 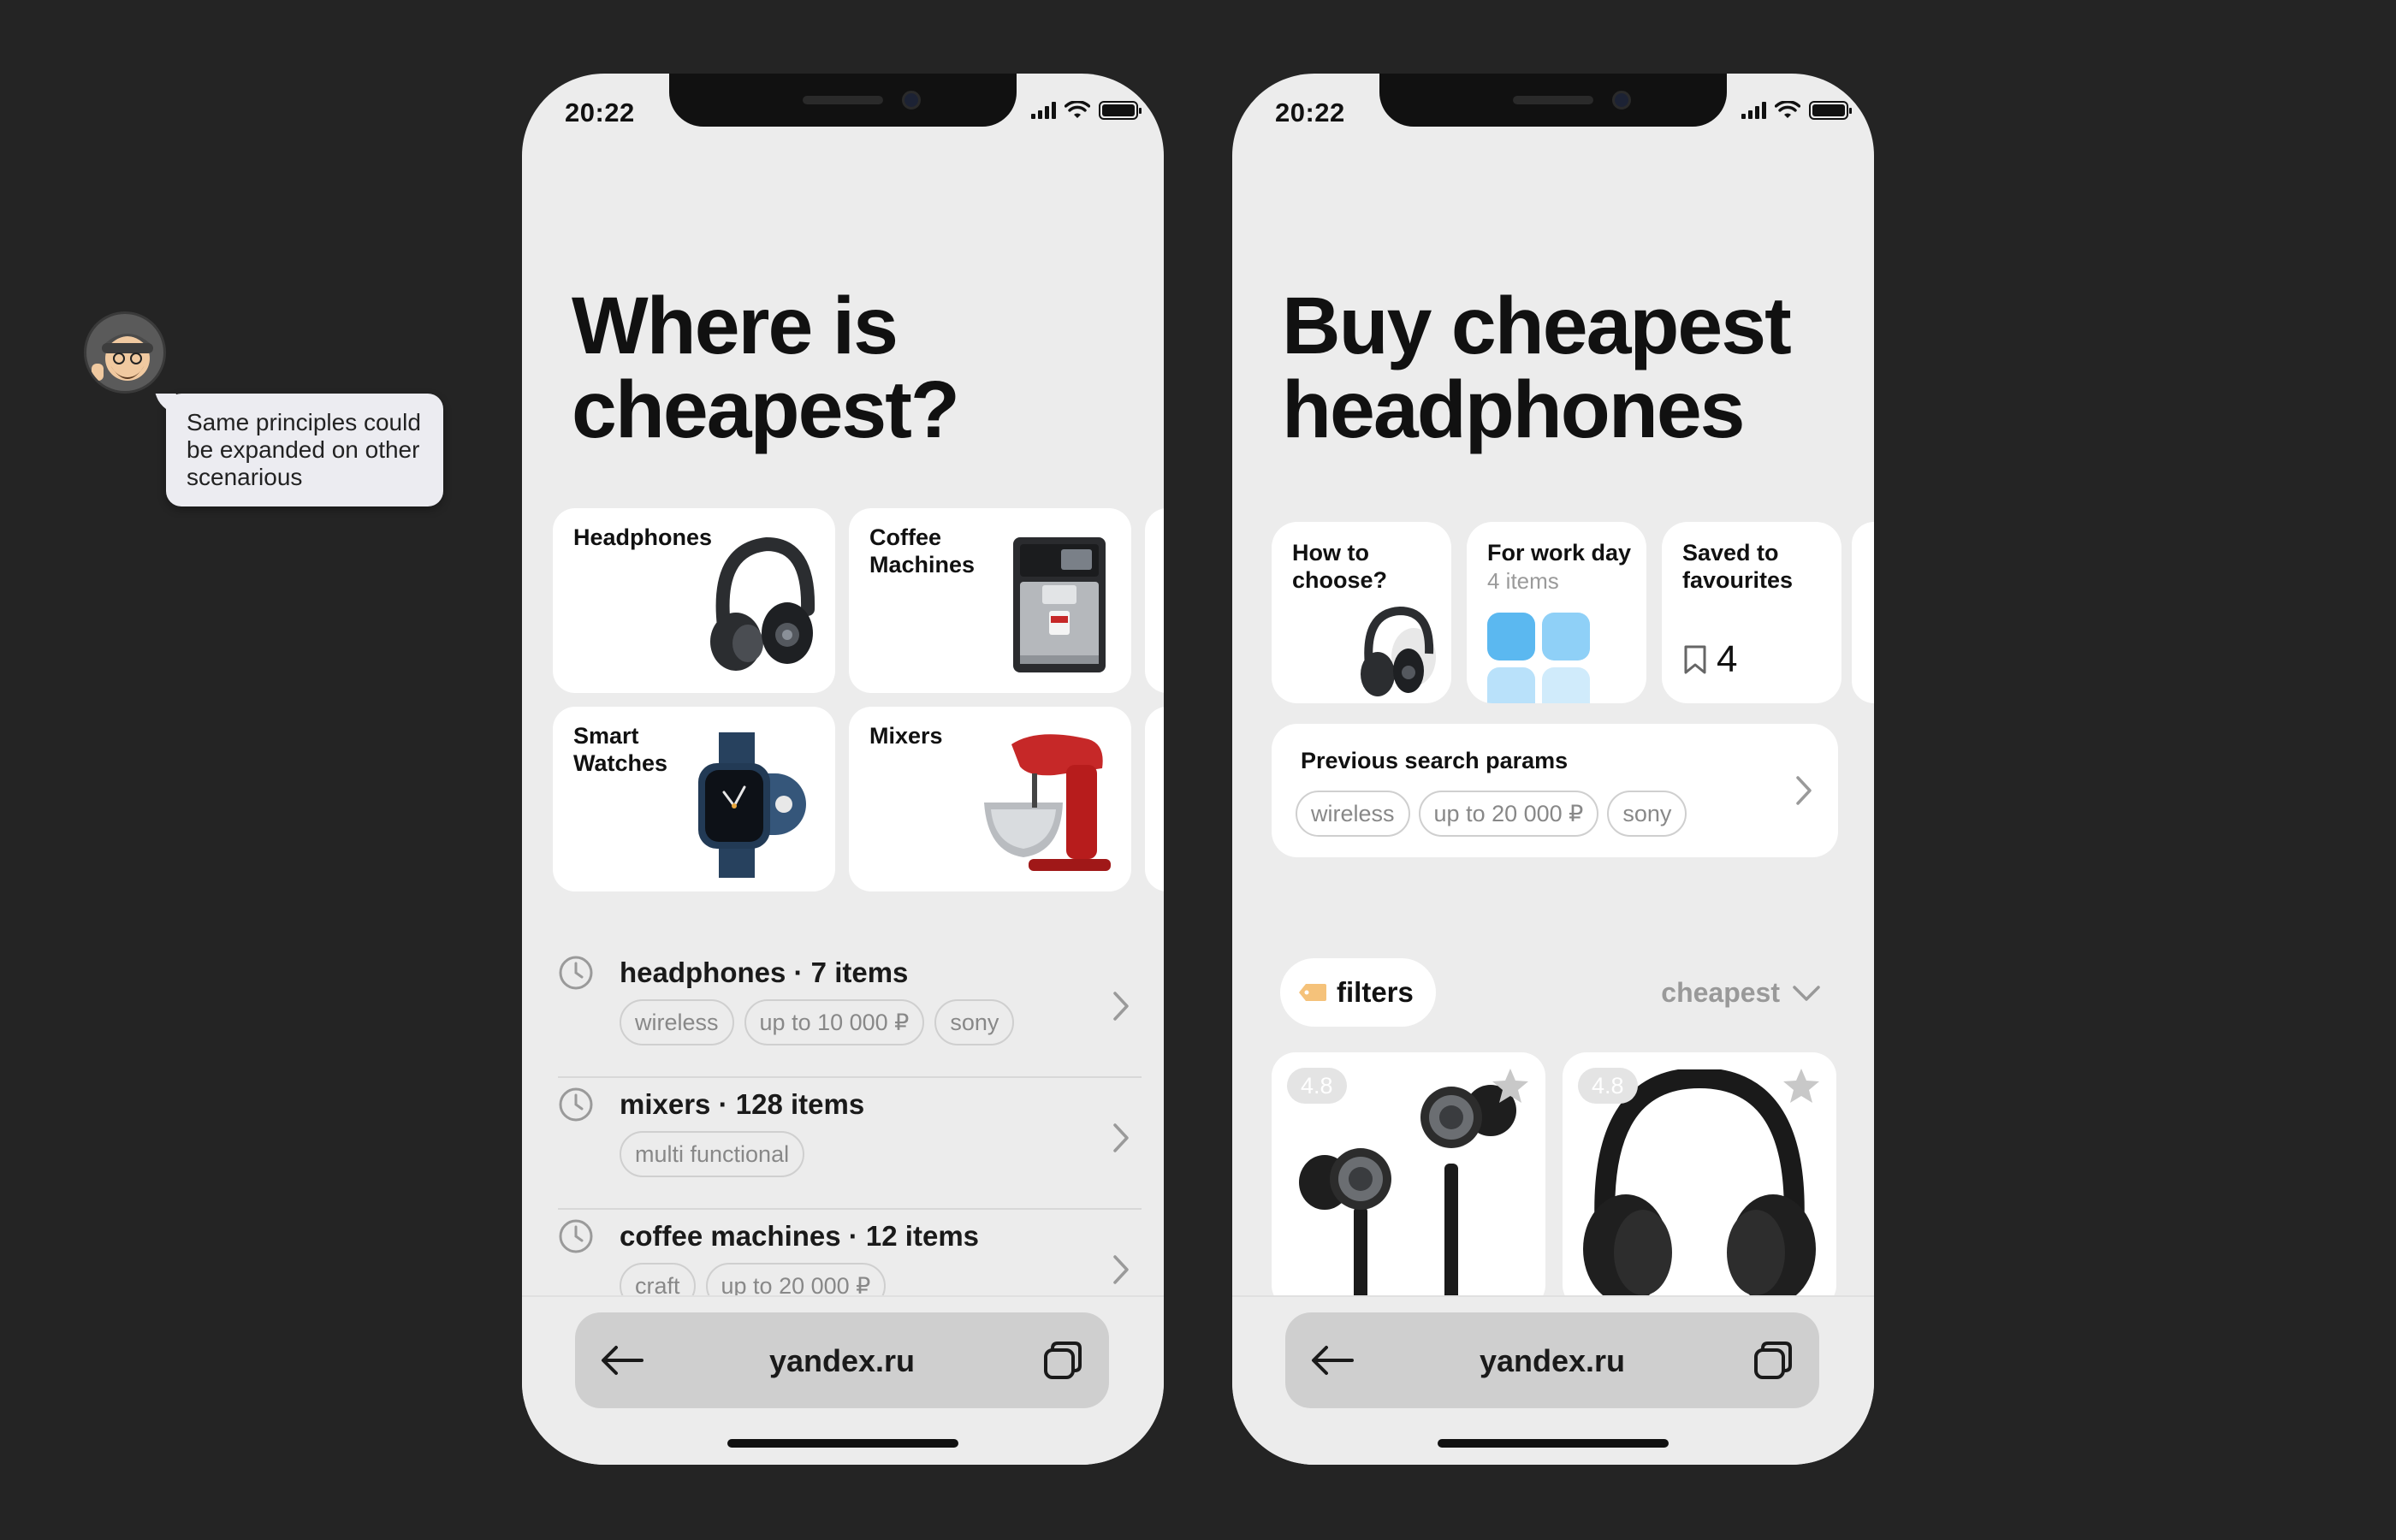 What do you see at coordinates (1557, 612) in the screenshot?
I see `for-work-day-card: For work day 4 items` at bounding box center [1557, 612].